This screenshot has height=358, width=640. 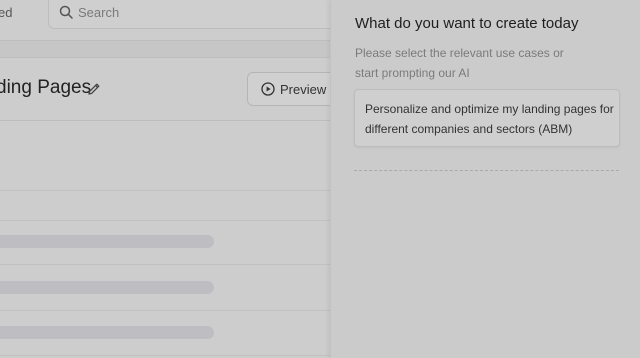 I want to click on nav-item-truncated: ed, so click(x=6, y=12).